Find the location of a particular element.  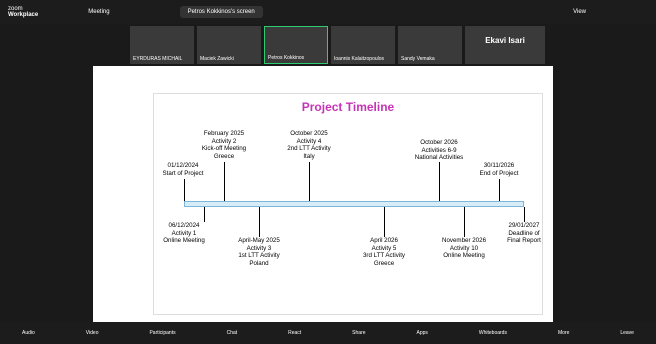

participant-tile: Petros Kokkinos is located at coordinates (296, 45).